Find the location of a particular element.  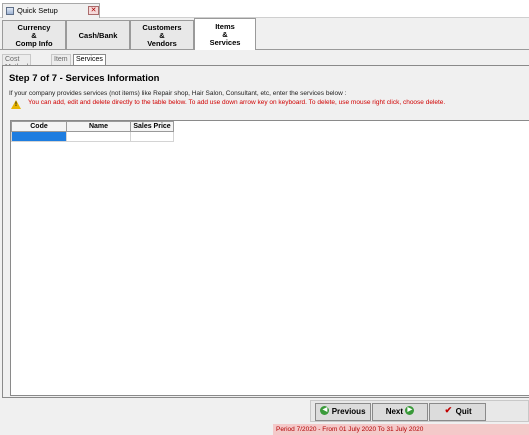

subtab-cost-method: Cost Method is located at coordinates (17, 62).